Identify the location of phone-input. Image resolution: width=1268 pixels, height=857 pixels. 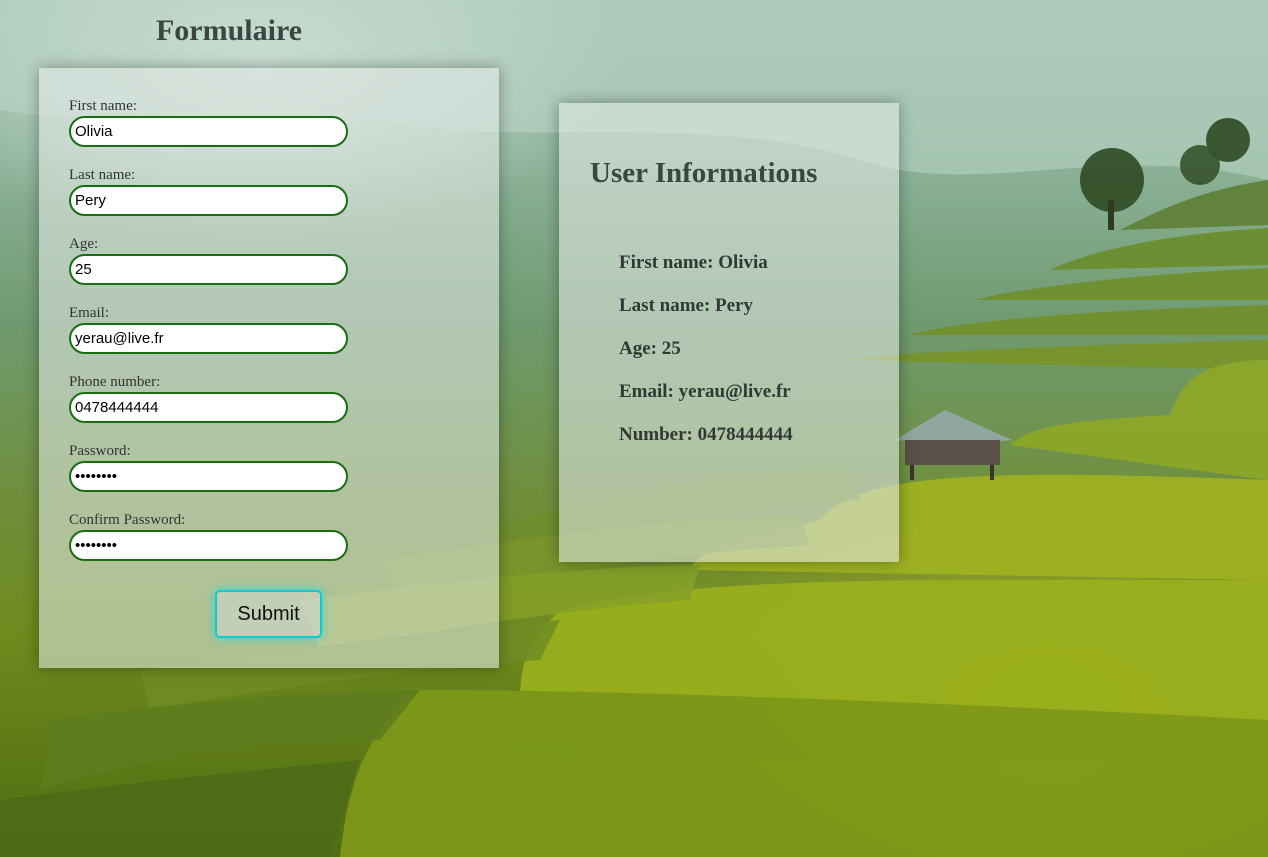
(208, 407).